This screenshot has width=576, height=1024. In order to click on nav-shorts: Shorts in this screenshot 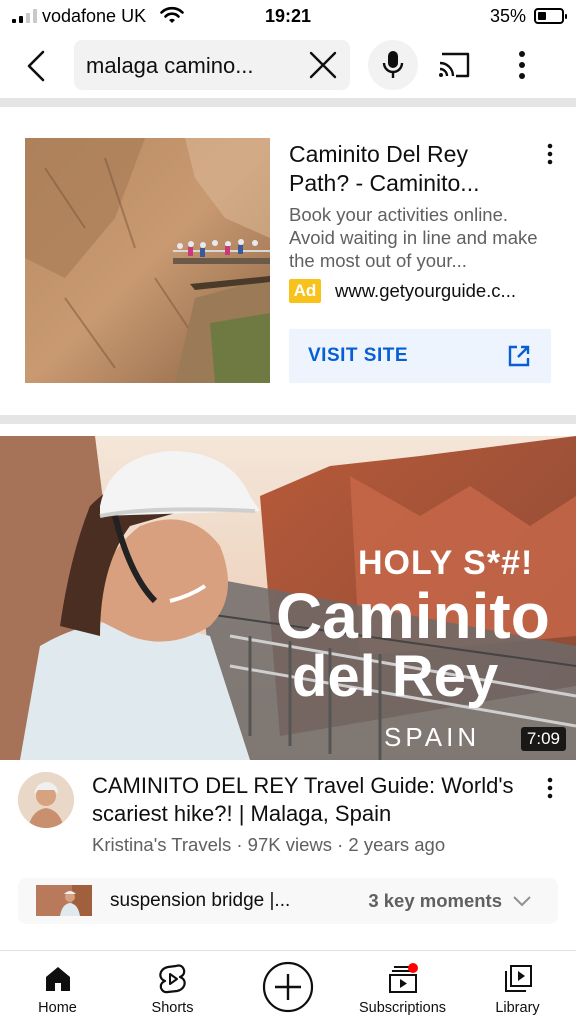, I will do `click(172, 987)`.